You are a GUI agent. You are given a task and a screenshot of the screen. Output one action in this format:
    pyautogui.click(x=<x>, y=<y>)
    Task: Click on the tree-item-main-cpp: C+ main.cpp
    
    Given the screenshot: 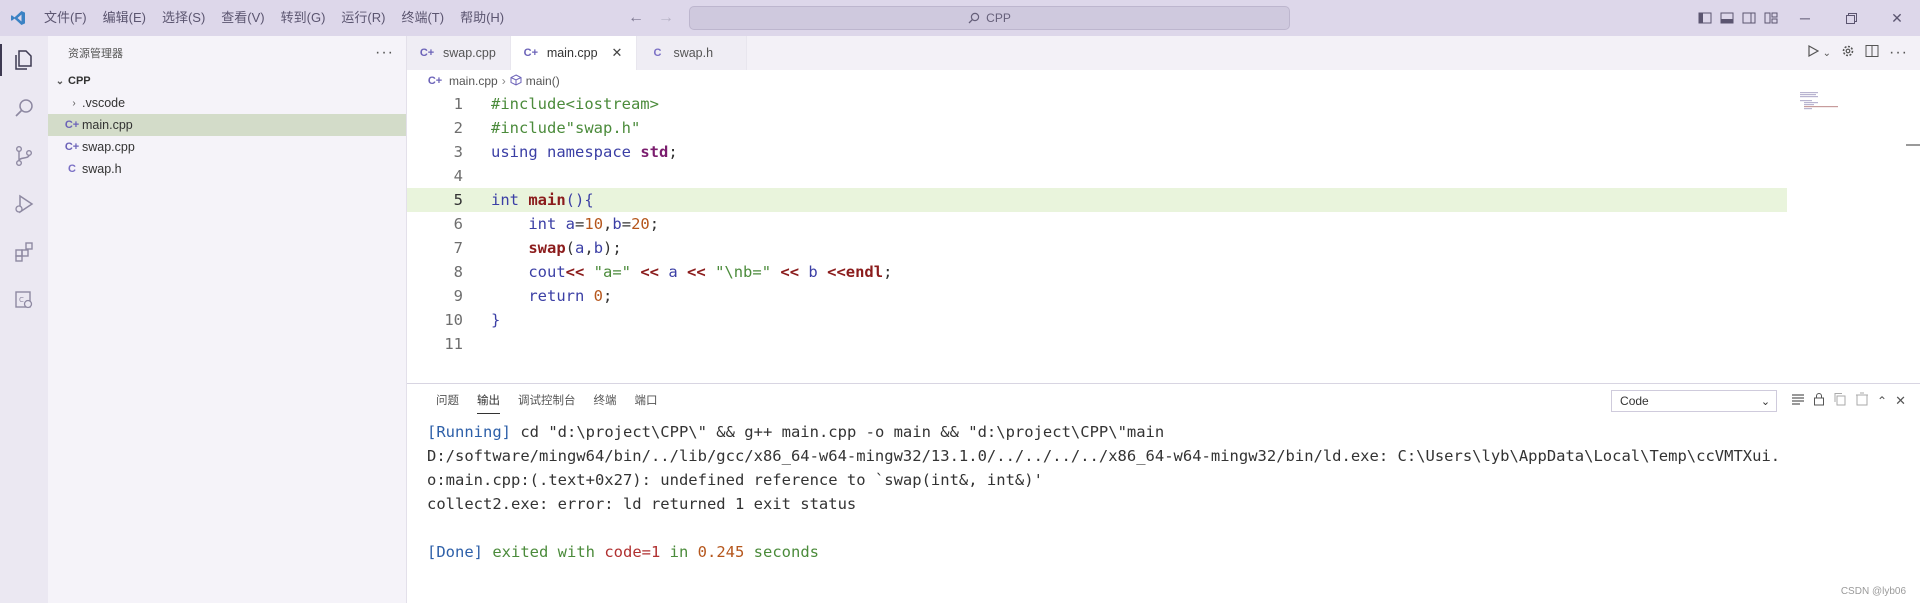 What is the action you would take?
    pyautogui.click(x=227, y=125)
    